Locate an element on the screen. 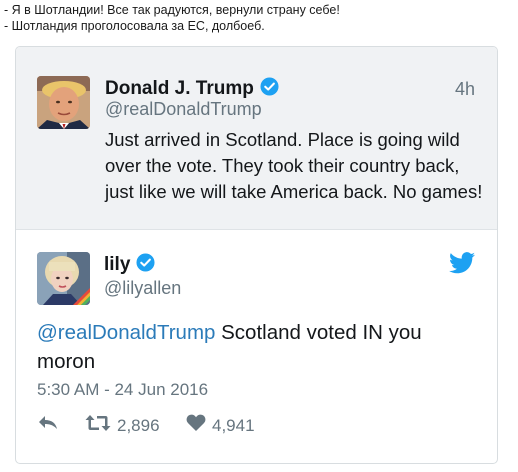  like-button: 4,941 is located at coordinates (220, 425).